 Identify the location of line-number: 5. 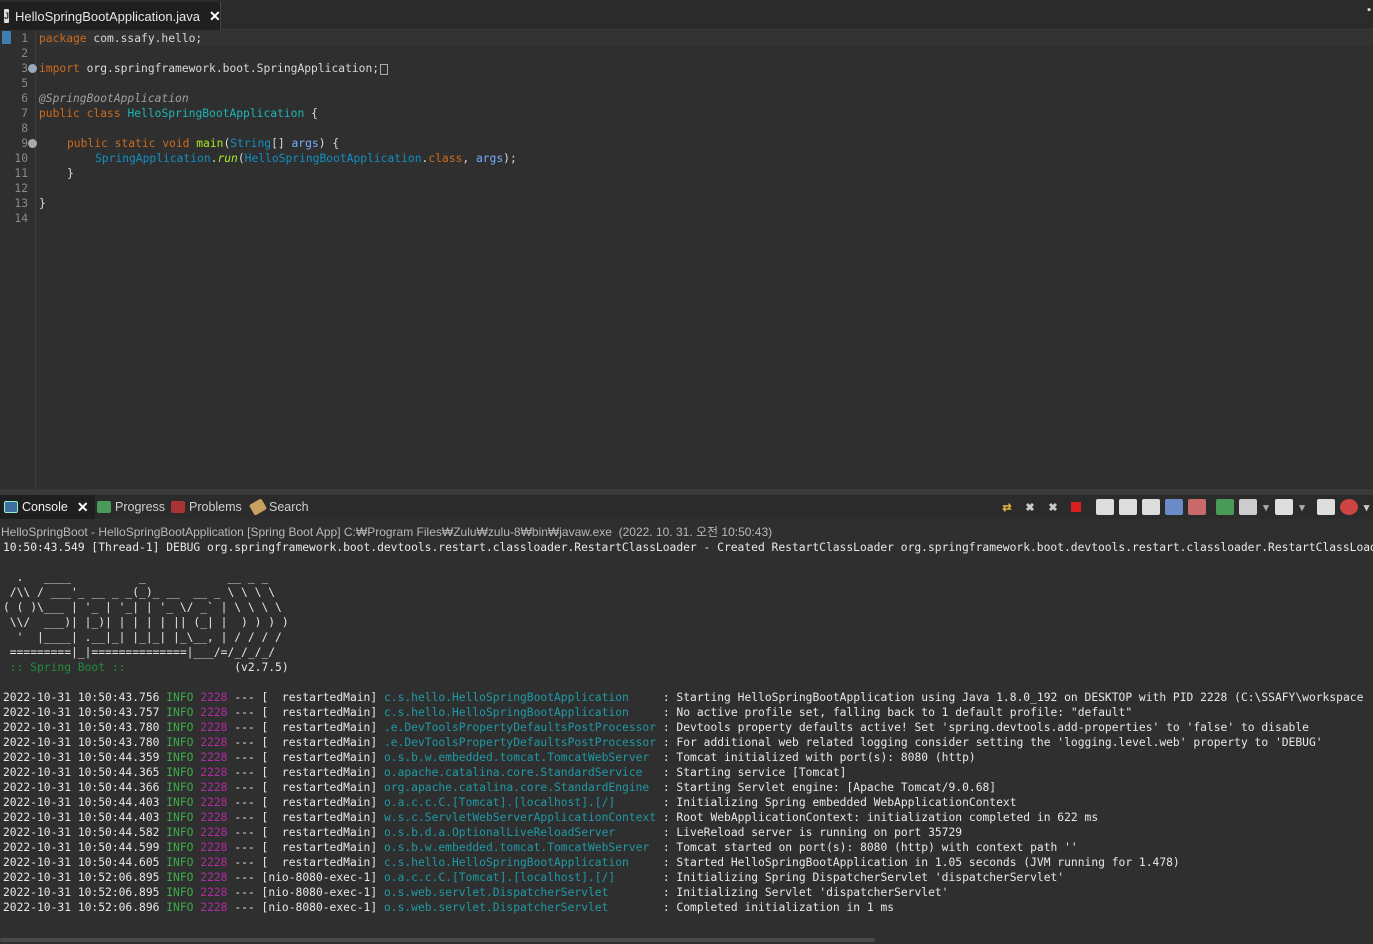
(24, 83).